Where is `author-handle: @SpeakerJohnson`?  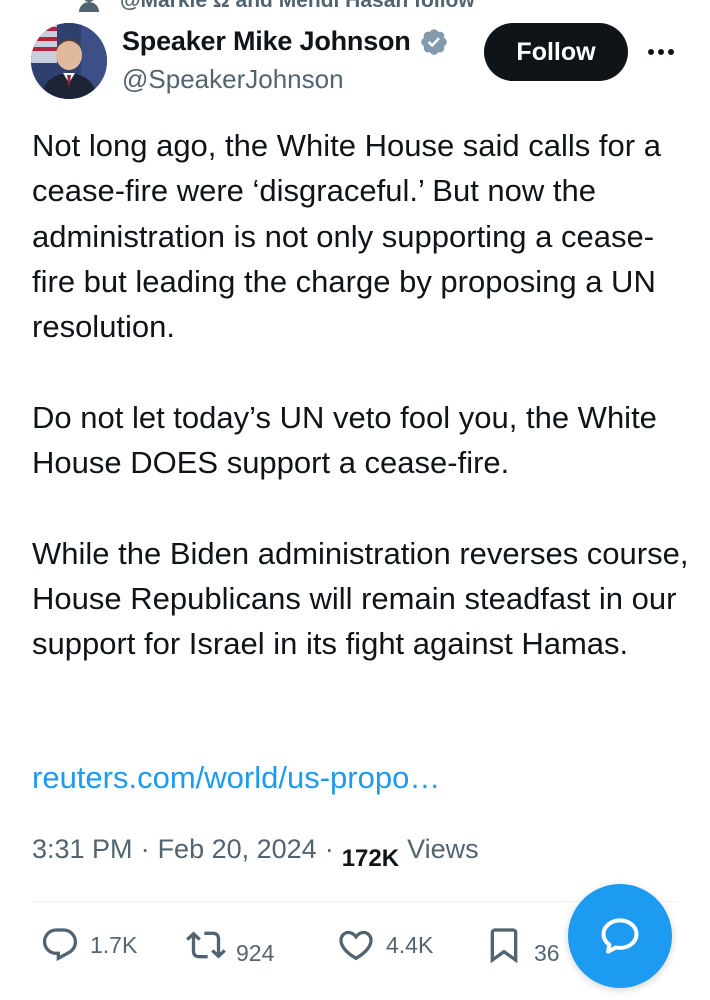
author-handle: @SpeakerJohnson is located at coordinates (233, 79).